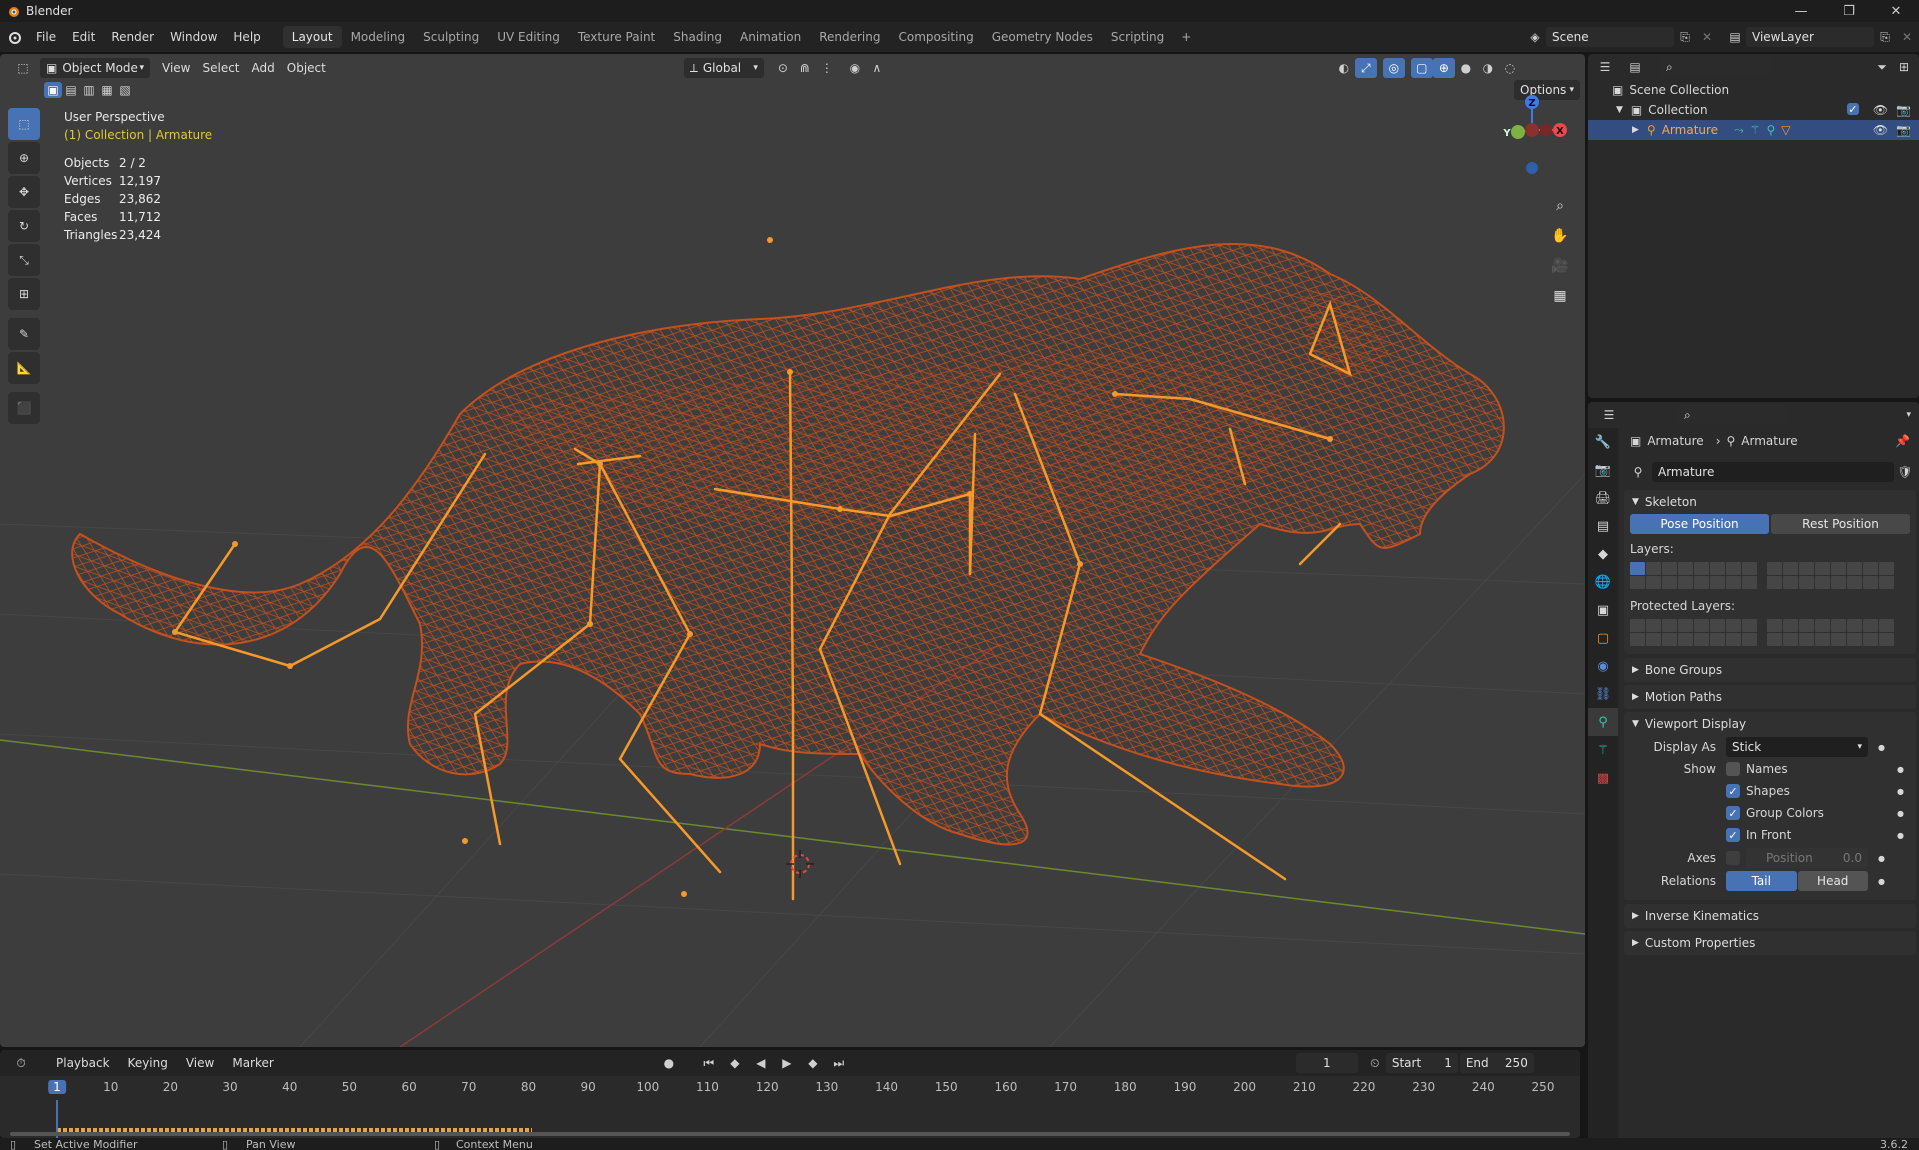 Image resolution: width=1919 pixels, height=1150 pixels. Describe the element at coordinates (1902, 441) in the screenshot. I see `pin-icon: 📌` at that location.